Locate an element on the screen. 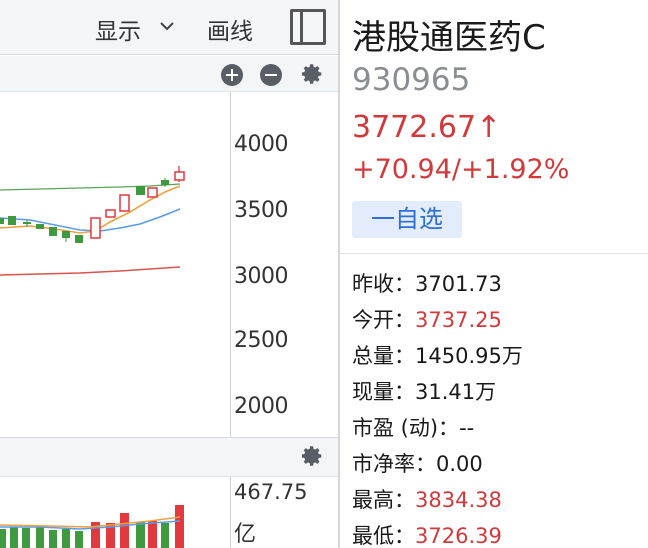  stat-value: 3737.25 is located at coordinates (458, 320).